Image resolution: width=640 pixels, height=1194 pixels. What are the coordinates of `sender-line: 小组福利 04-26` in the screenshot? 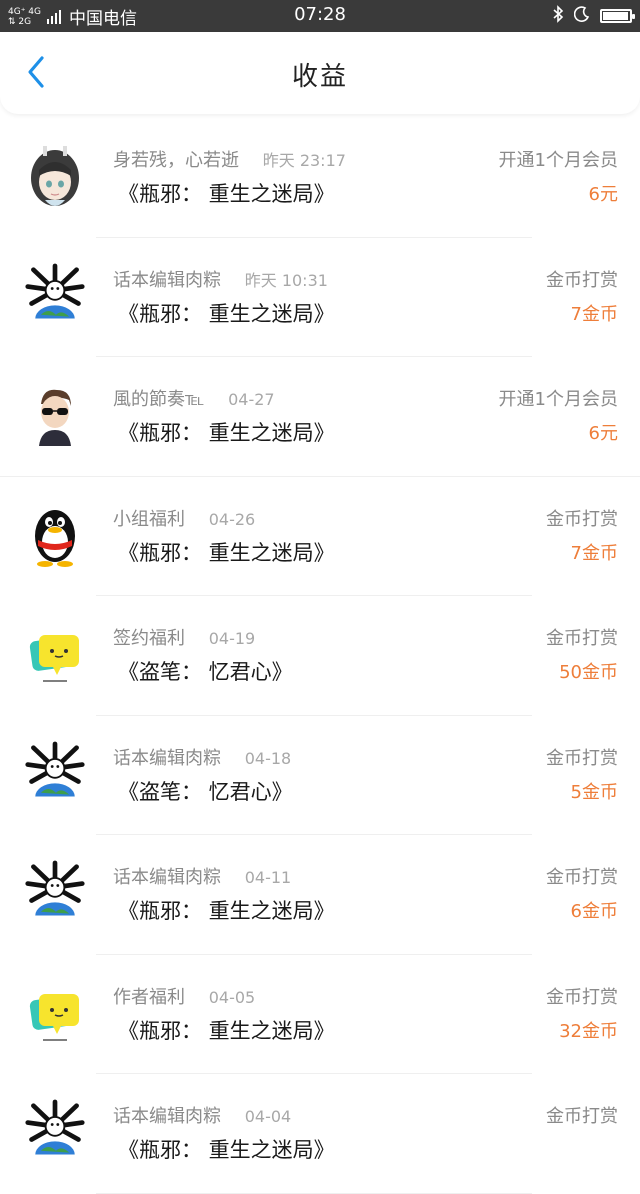 It's located at (184, 518).